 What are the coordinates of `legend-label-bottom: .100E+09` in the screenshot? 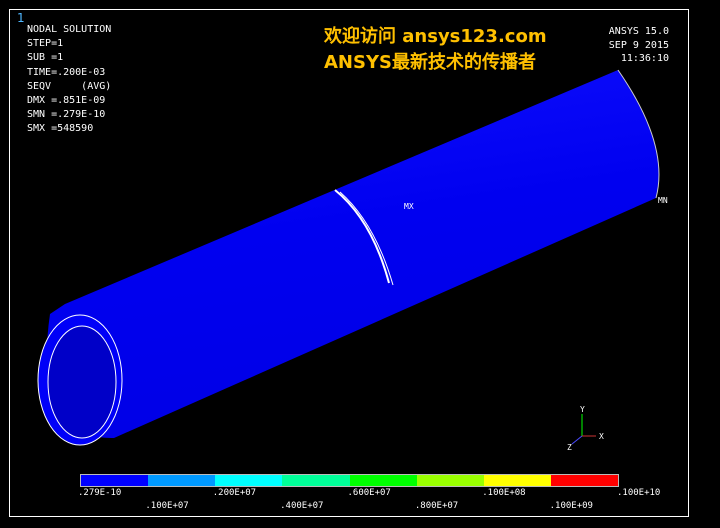 It's located at (571, 506).